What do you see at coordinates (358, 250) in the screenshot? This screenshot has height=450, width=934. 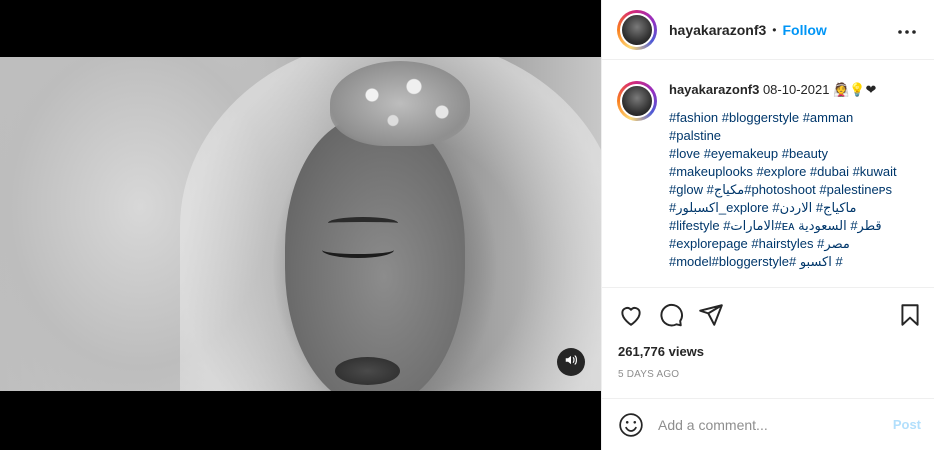 I see `eye-shape` at bounding box center [358, 250].